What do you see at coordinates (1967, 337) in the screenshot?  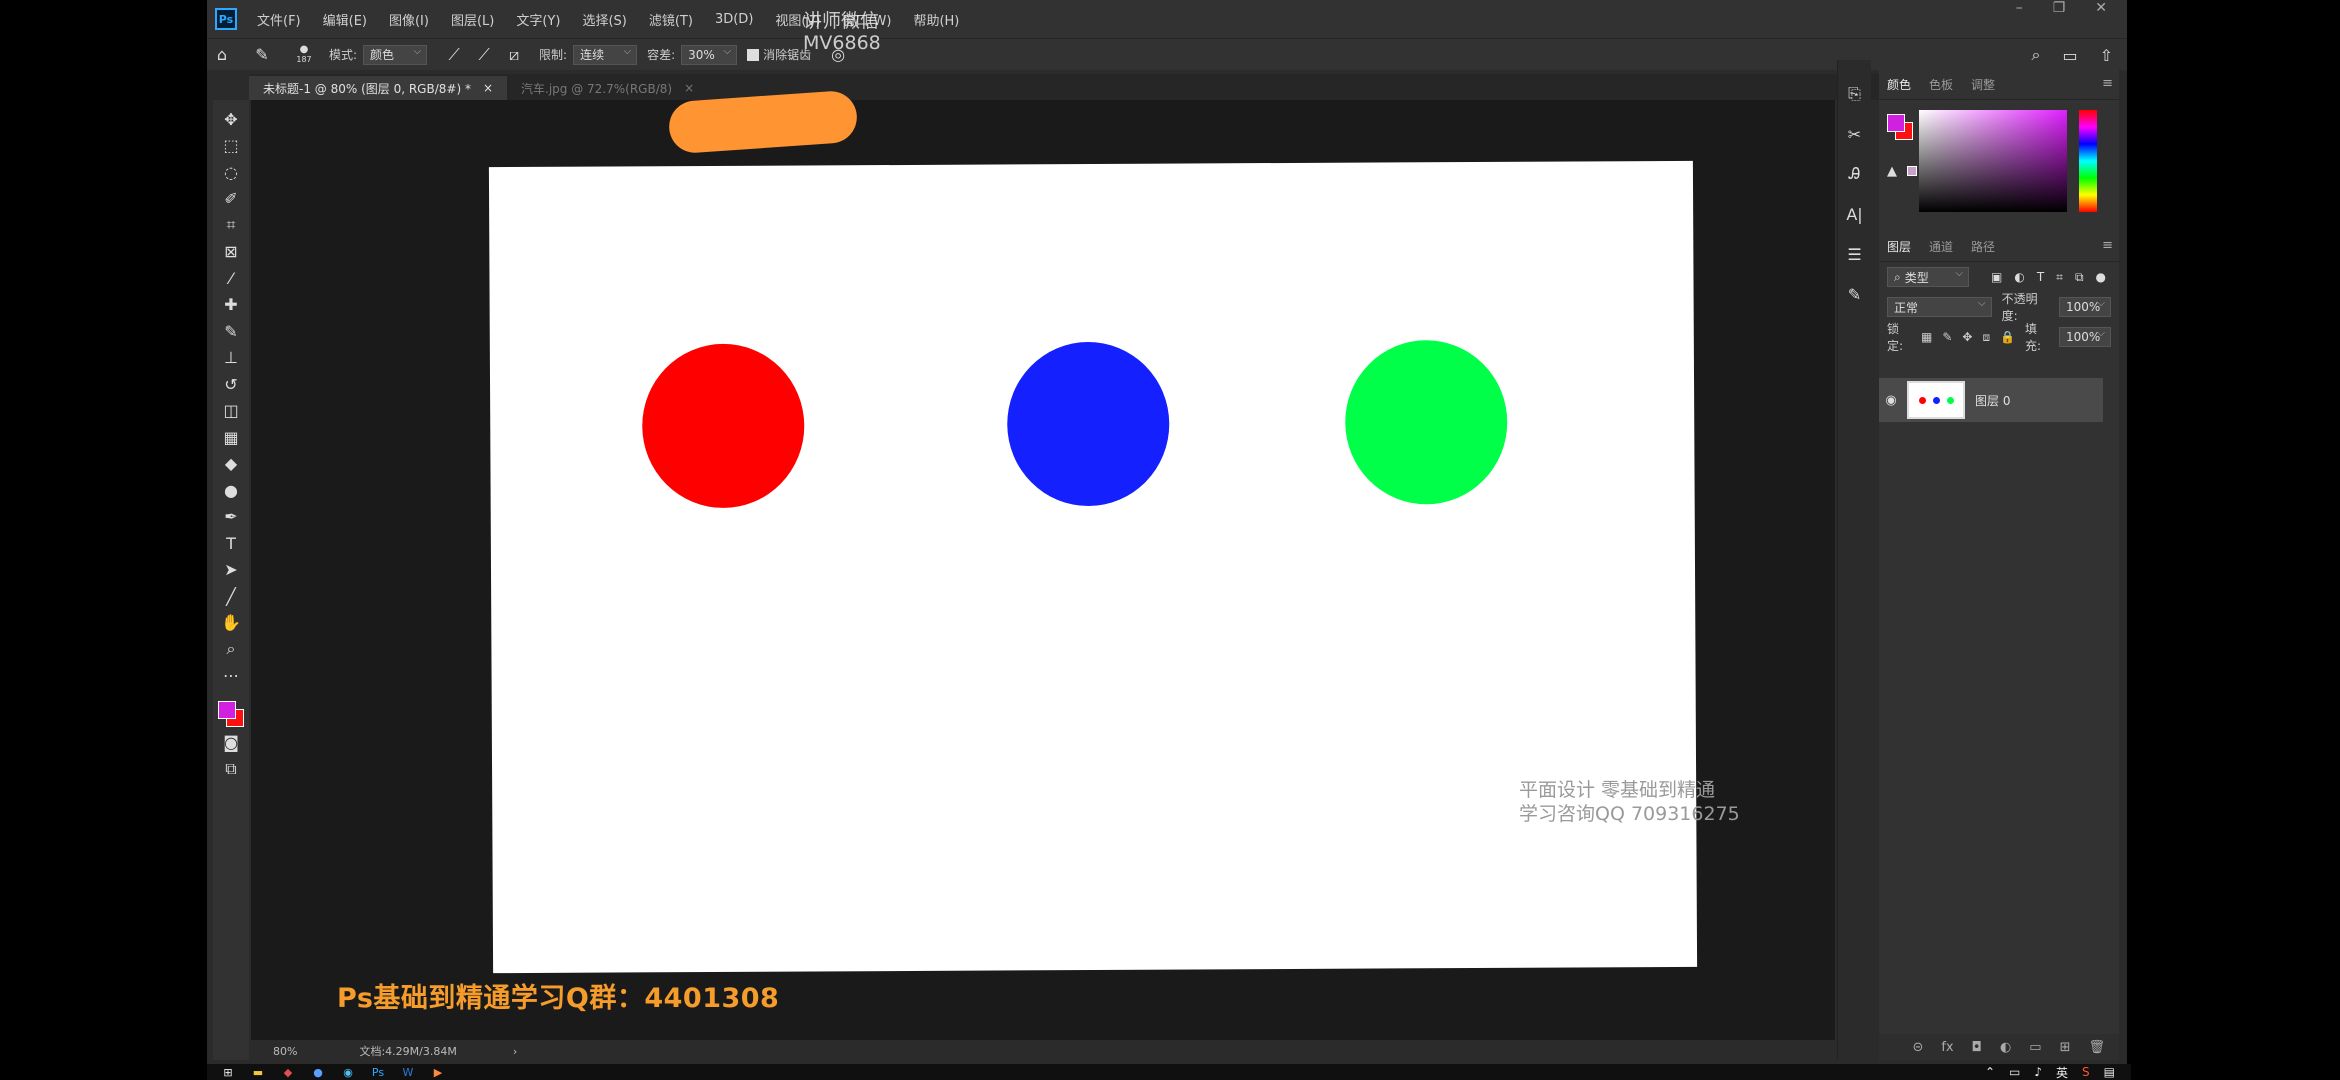 I see `lock-position-icon: ✥` at bounding box center [1967, 337].